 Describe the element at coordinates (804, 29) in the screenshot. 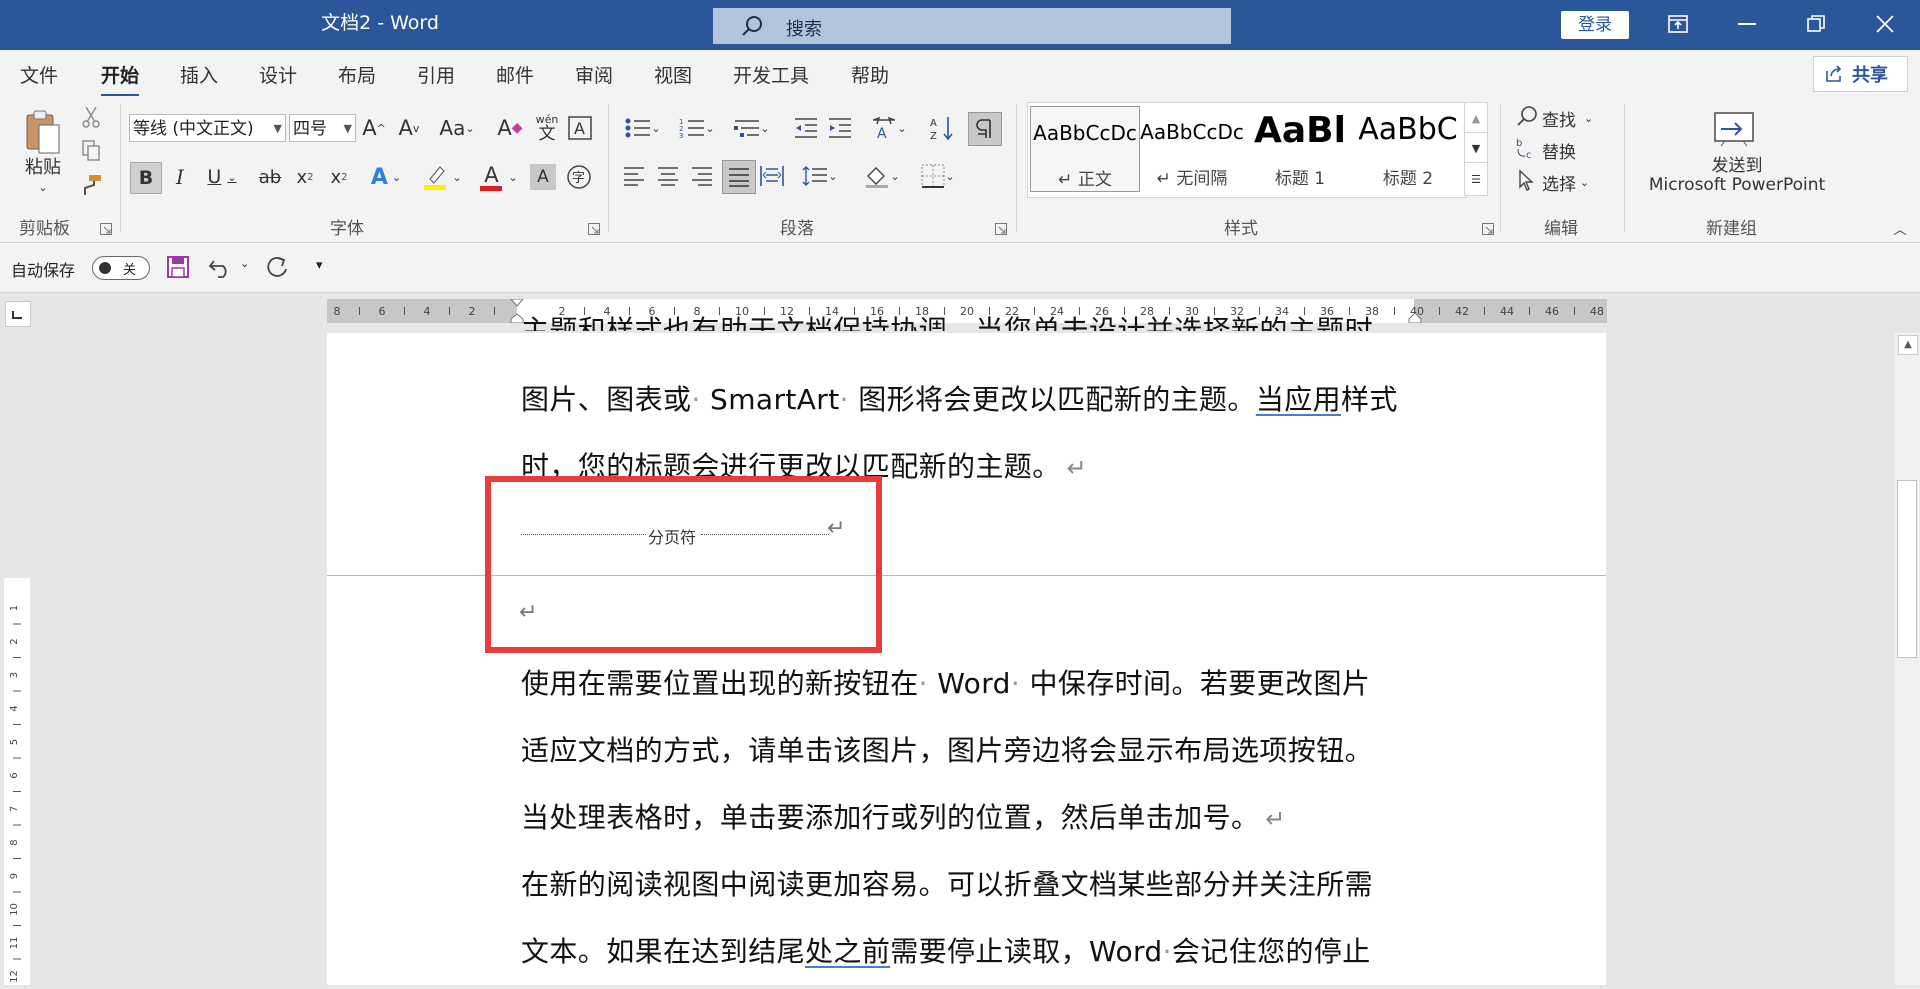

I see `search-placeholder: 搜索` at that location.